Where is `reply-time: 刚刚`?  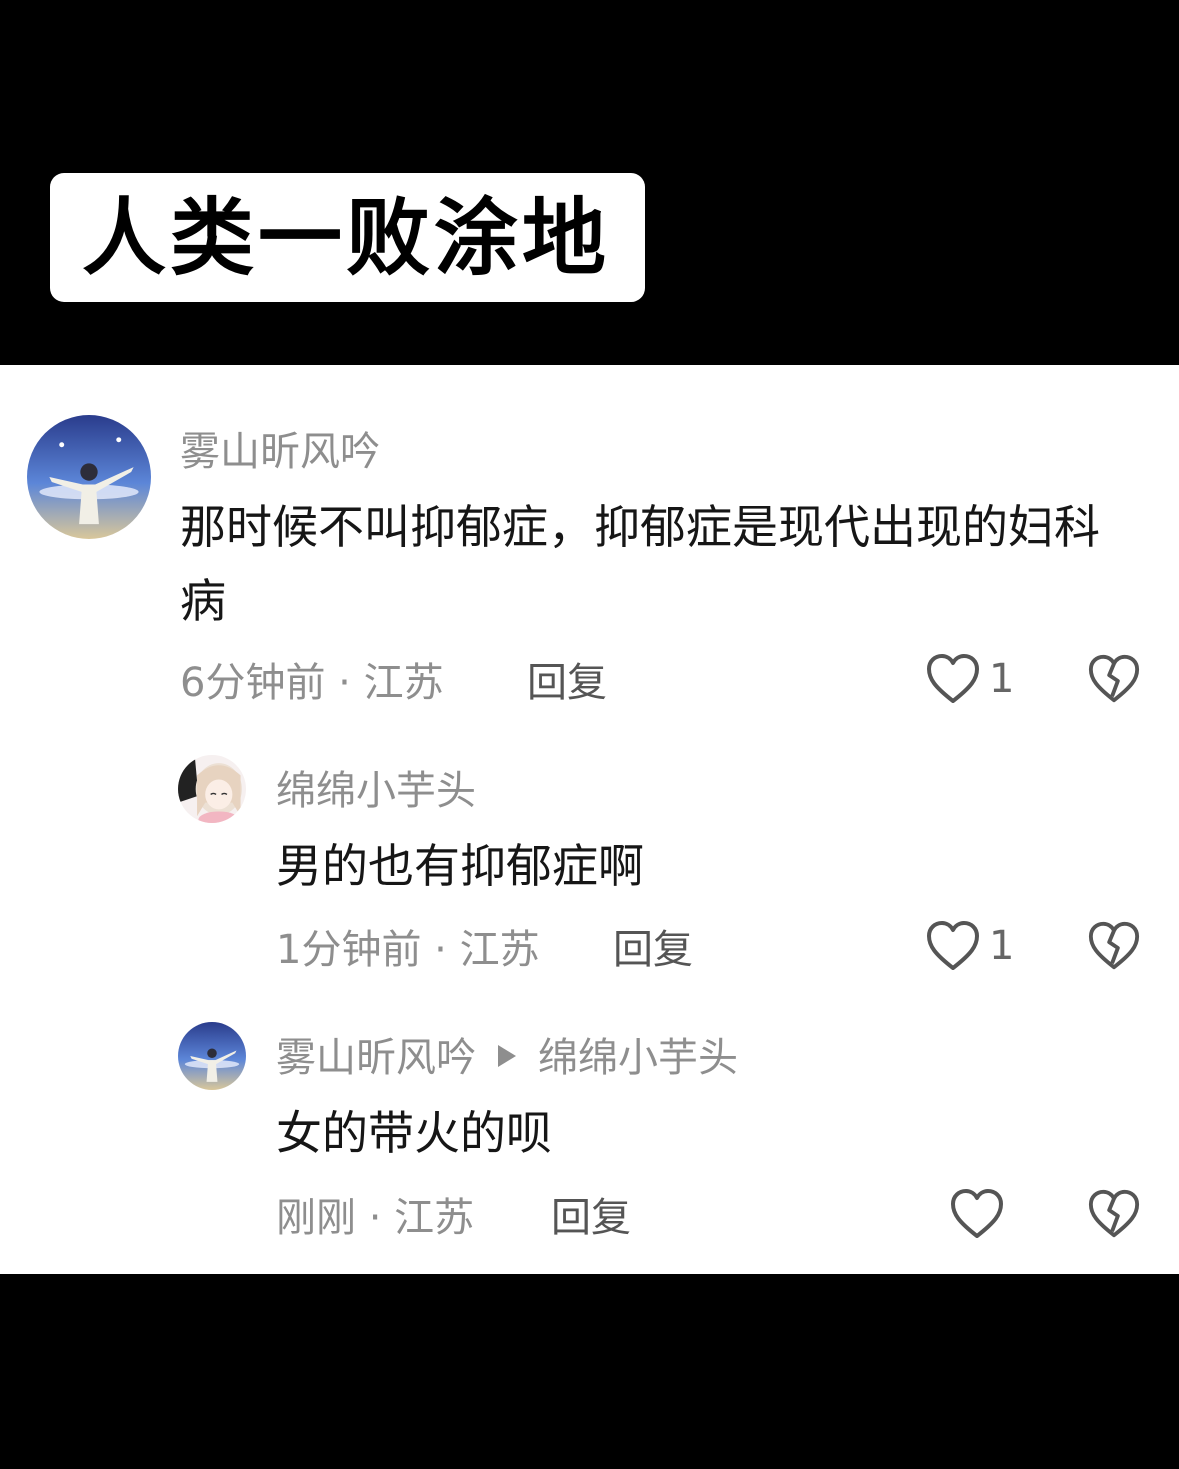 reply-time: 刚刚 is located at coordinates (316, 1218).